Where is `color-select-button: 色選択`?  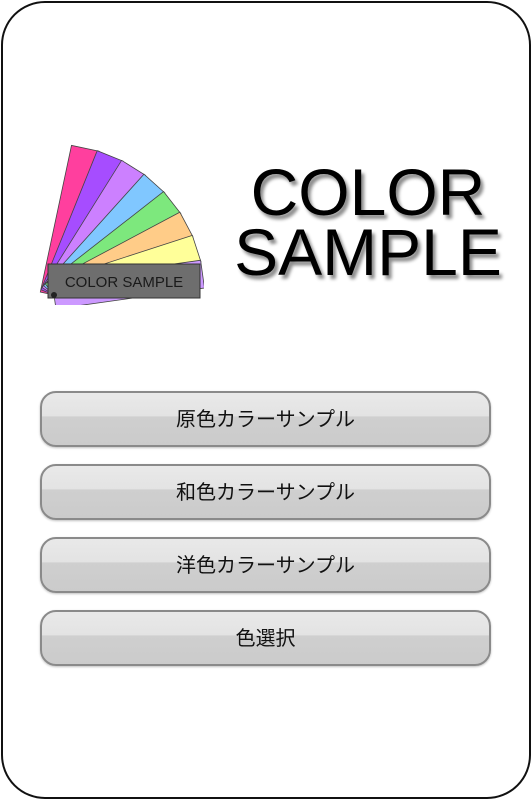 color-select-button: 色選択 is located at coordinates (265, 638).